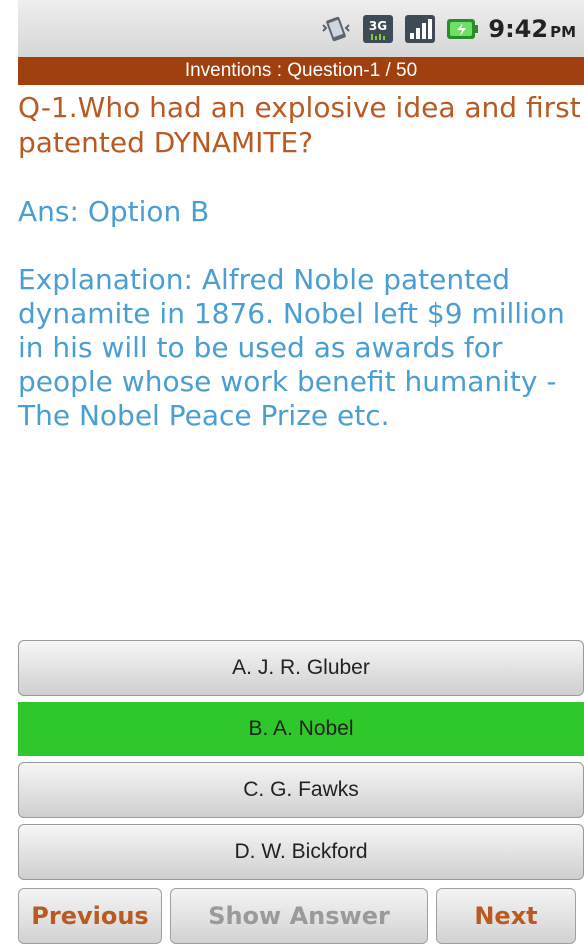  I want to click on show-answer-button: Show Answer, so click(299, 916).